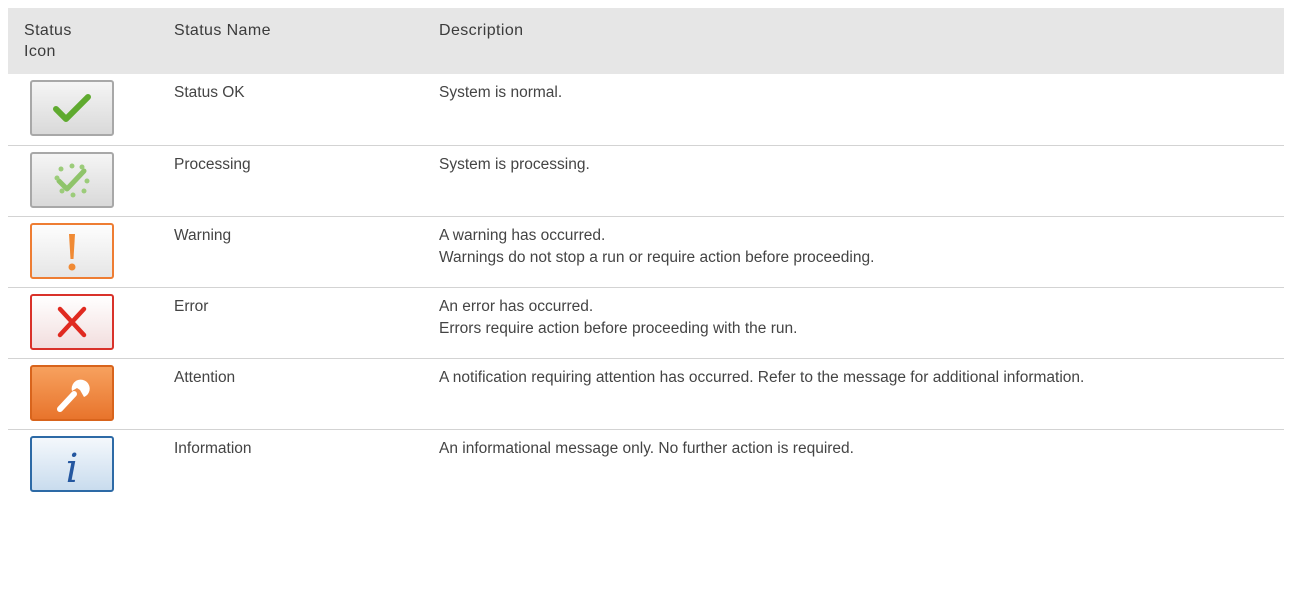  I want to click on table-row: Processing System is processing., so click(646, 180).